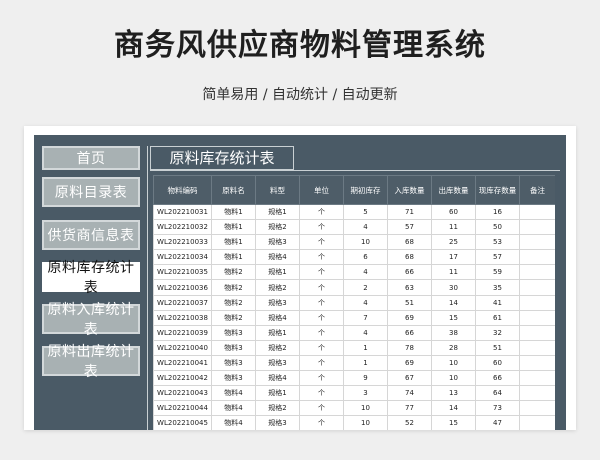 The height and width of the screenshot is (460, 600). Describe the element at coordinates (497, 272) in the screenshot. I see `table-cell: 59` at that location.